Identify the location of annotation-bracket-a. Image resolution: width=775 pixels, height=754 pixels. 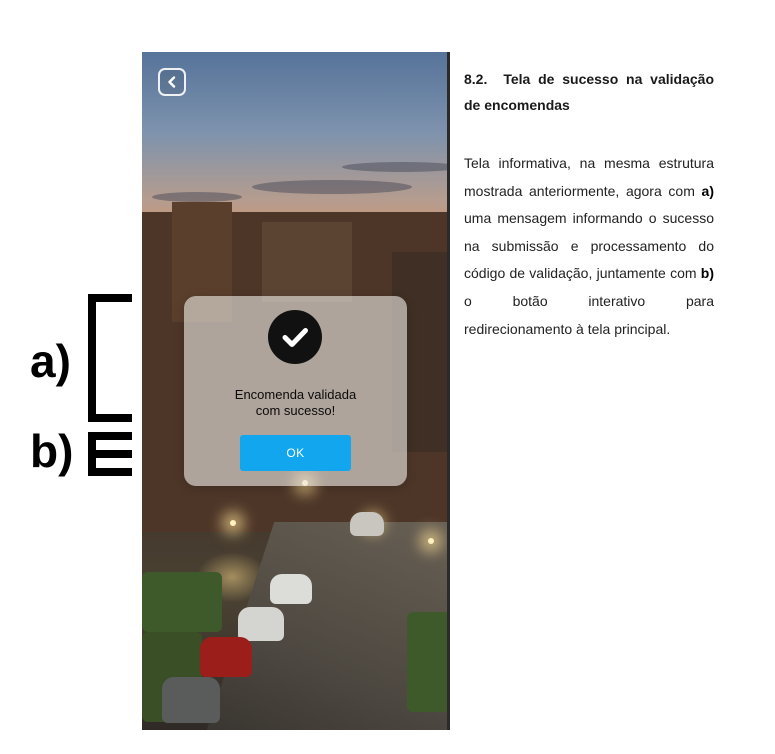
(110, 358).